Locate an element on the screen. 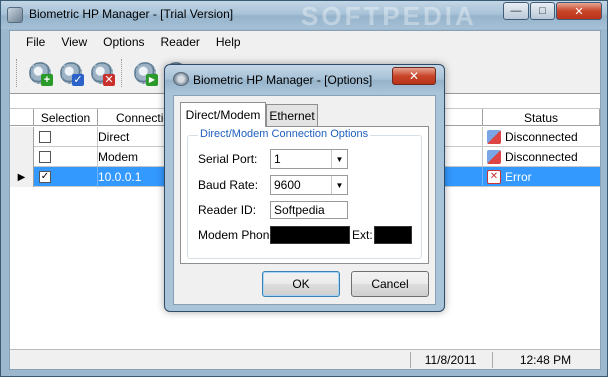 This screenshot has width=608, height=377. watermark: SOFTPEDIA is located at coordinates (389, 16).